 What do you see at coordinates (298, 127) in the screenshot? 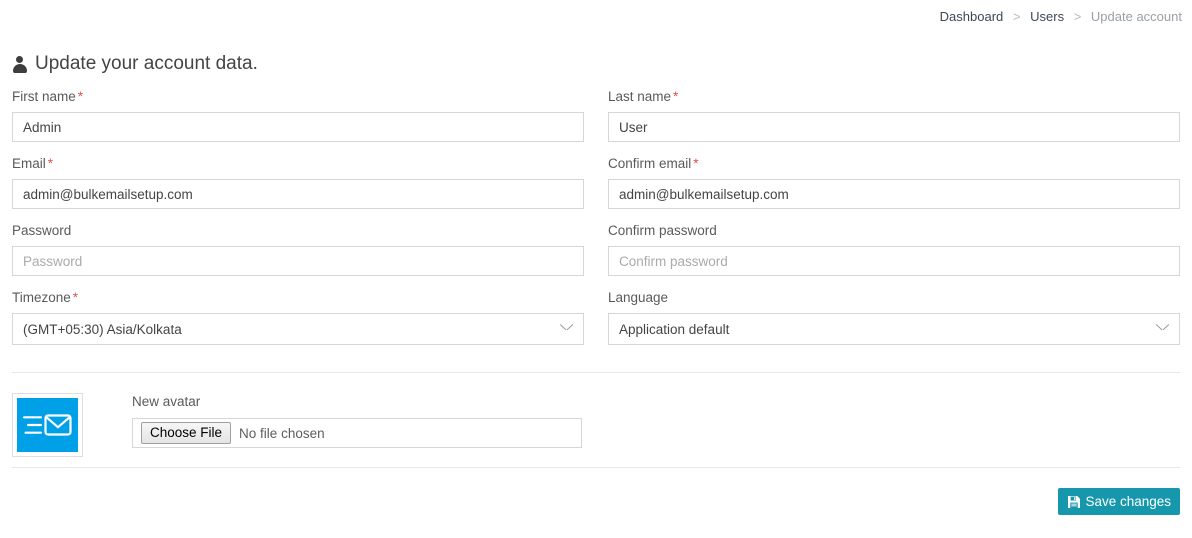
I see `first-name-input` at bounding box center [298, 127].